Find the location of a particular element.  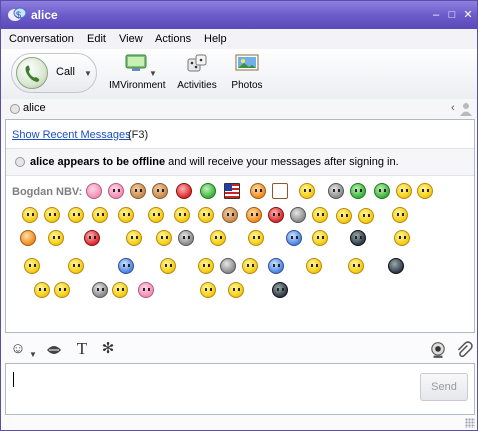

menu-edit: Edit is located at coordinates (96, 39).